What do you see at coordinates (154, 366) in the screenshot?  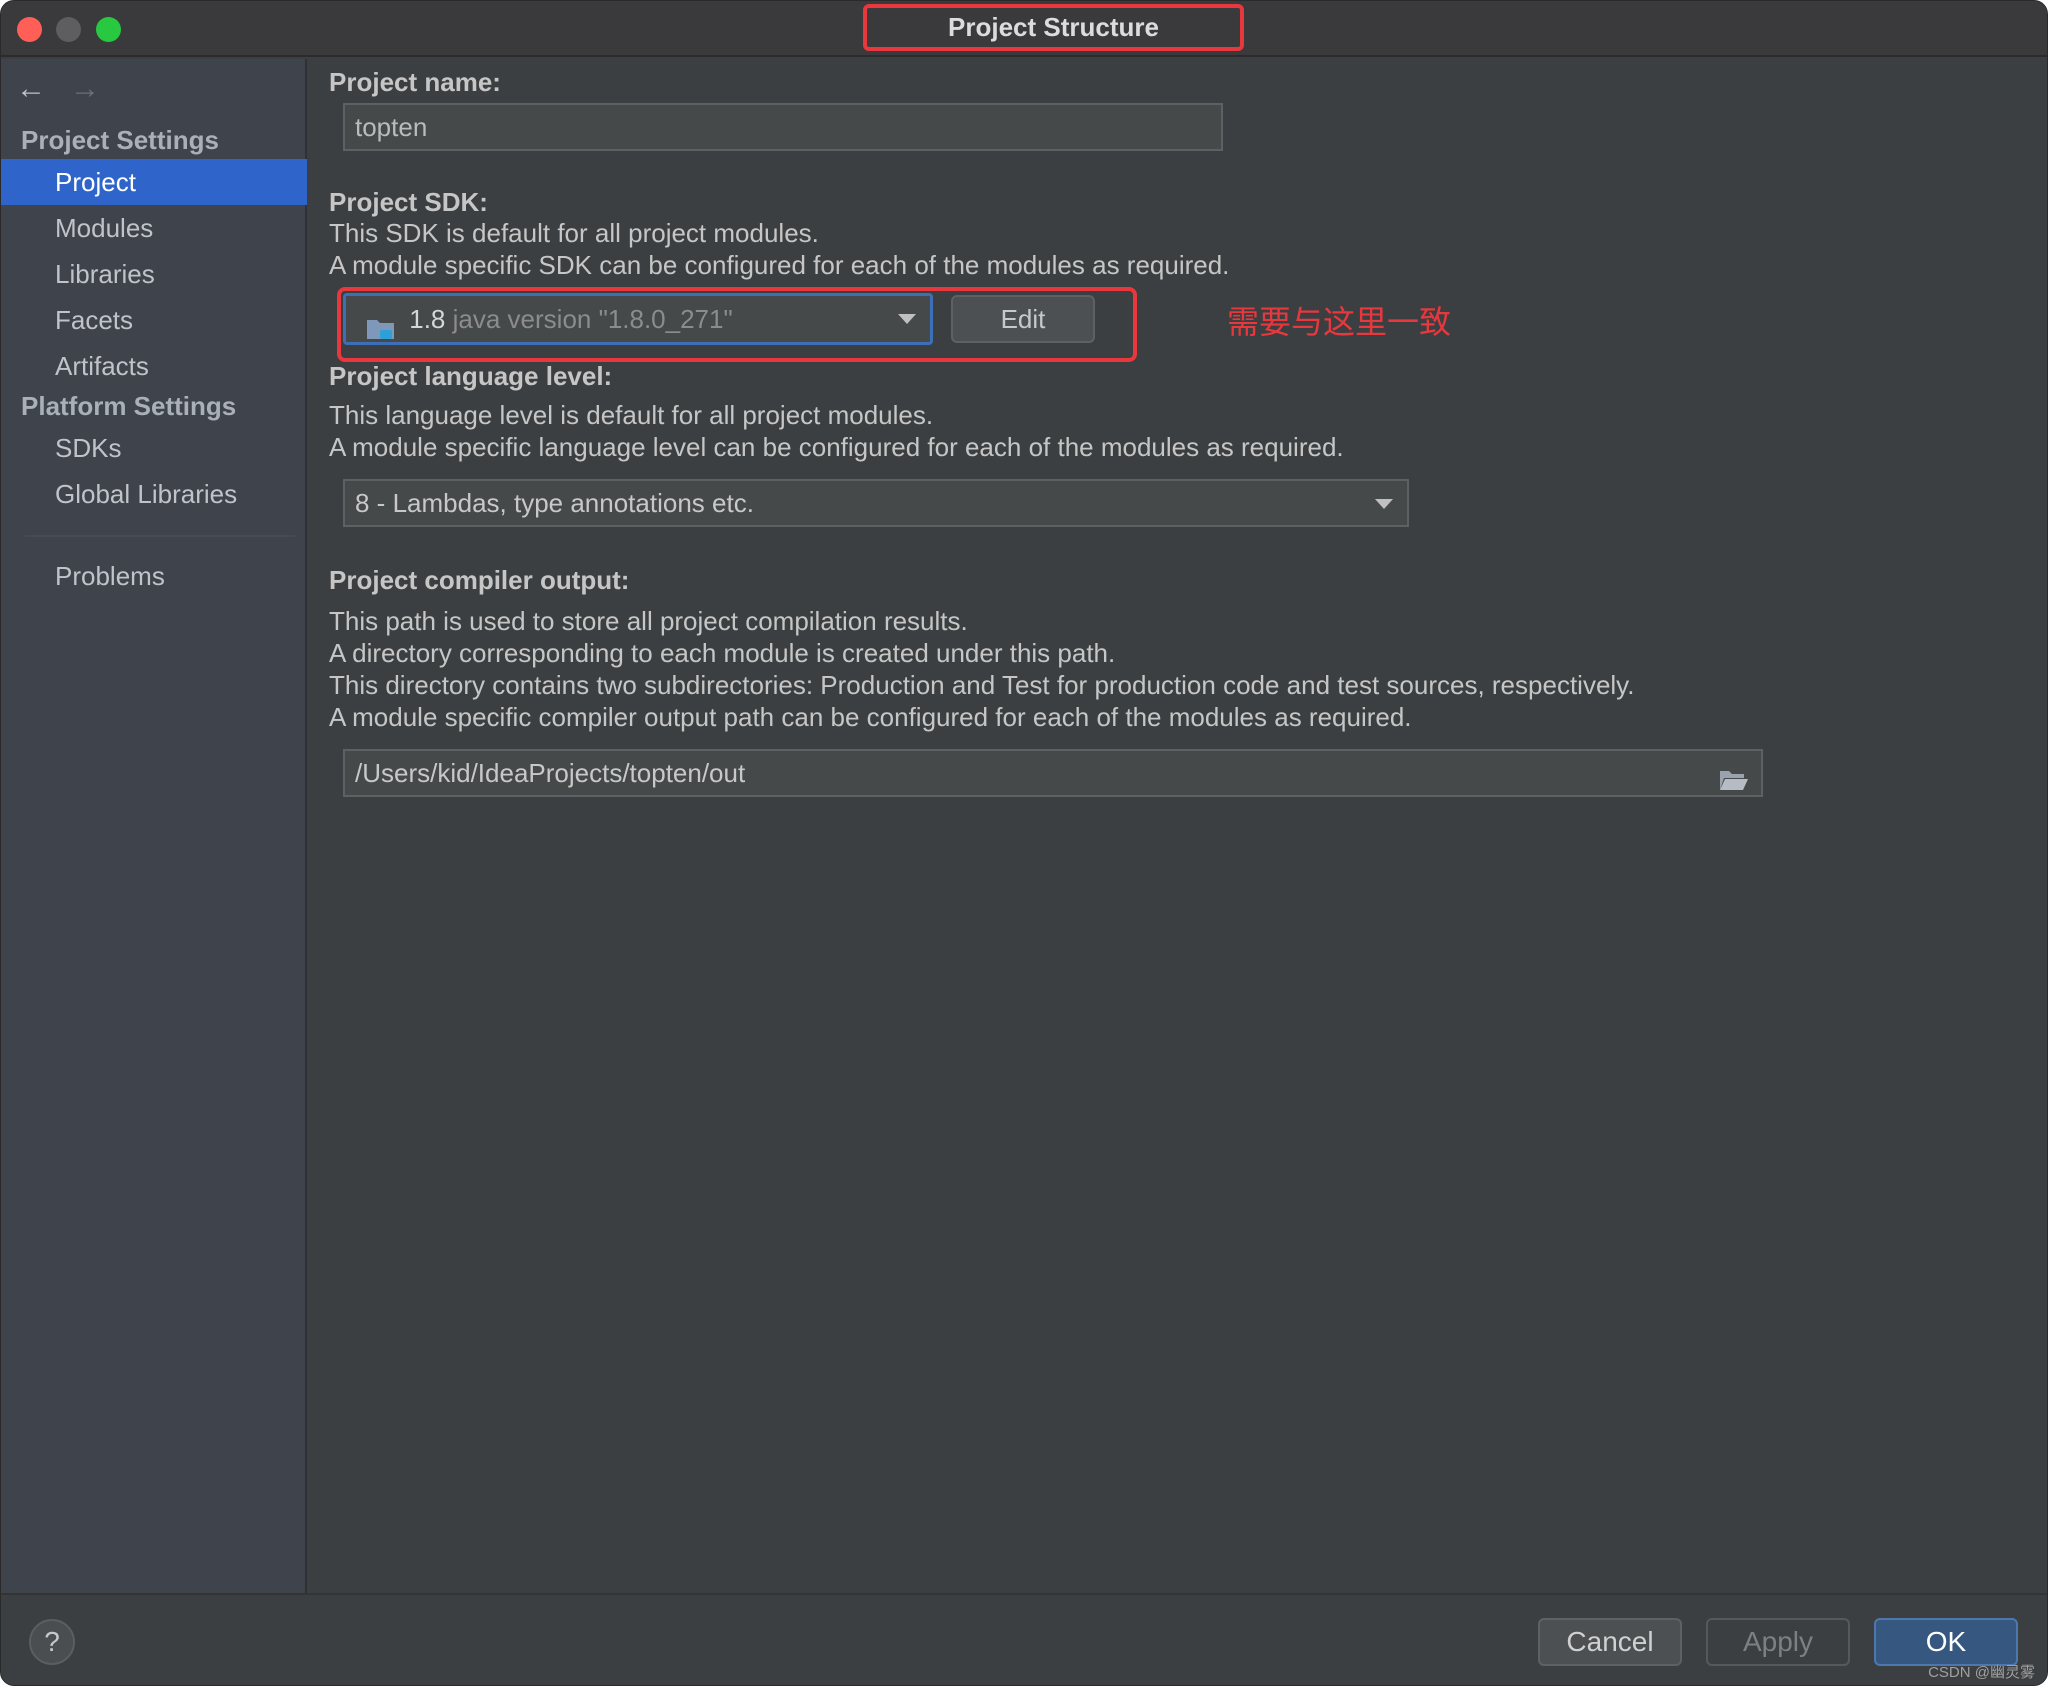 I see `sidebar-item-artifacts: Artifacts` at bounding box center [154, 366].